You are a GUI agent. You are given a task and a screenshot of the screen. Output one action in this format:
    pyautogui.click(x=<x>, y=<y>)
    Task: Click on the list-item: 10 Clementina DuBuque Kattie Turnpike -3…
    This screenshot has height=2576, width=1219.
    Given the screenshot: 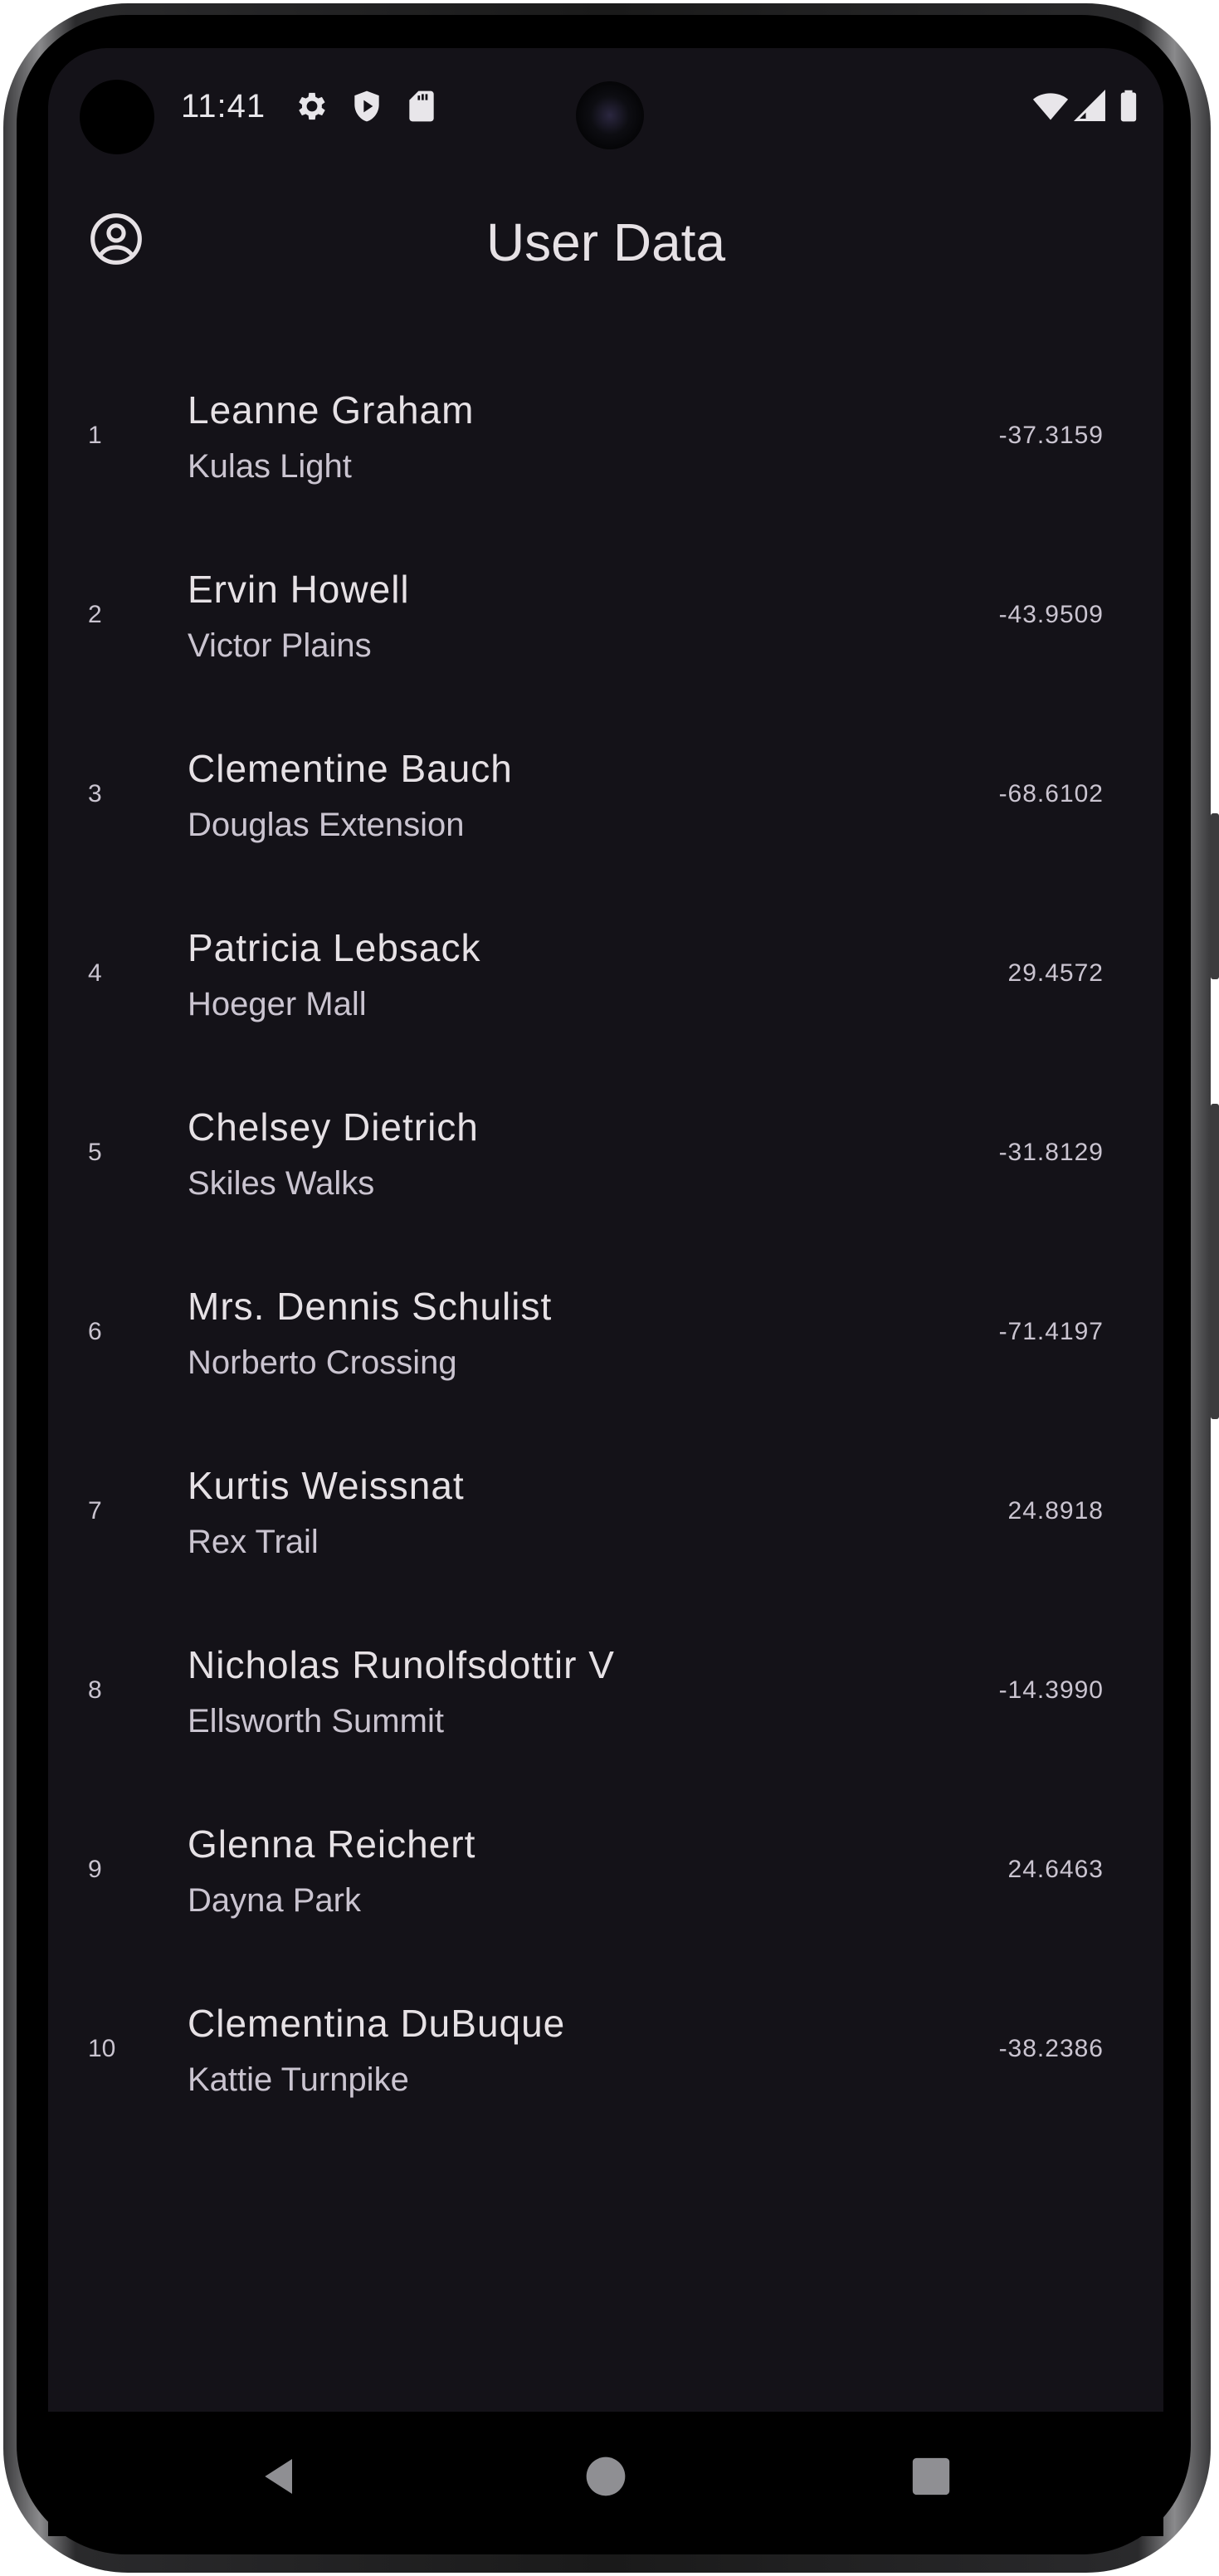 What is the action you would take?
    pyautogui.click(x=606, y=2052)
    